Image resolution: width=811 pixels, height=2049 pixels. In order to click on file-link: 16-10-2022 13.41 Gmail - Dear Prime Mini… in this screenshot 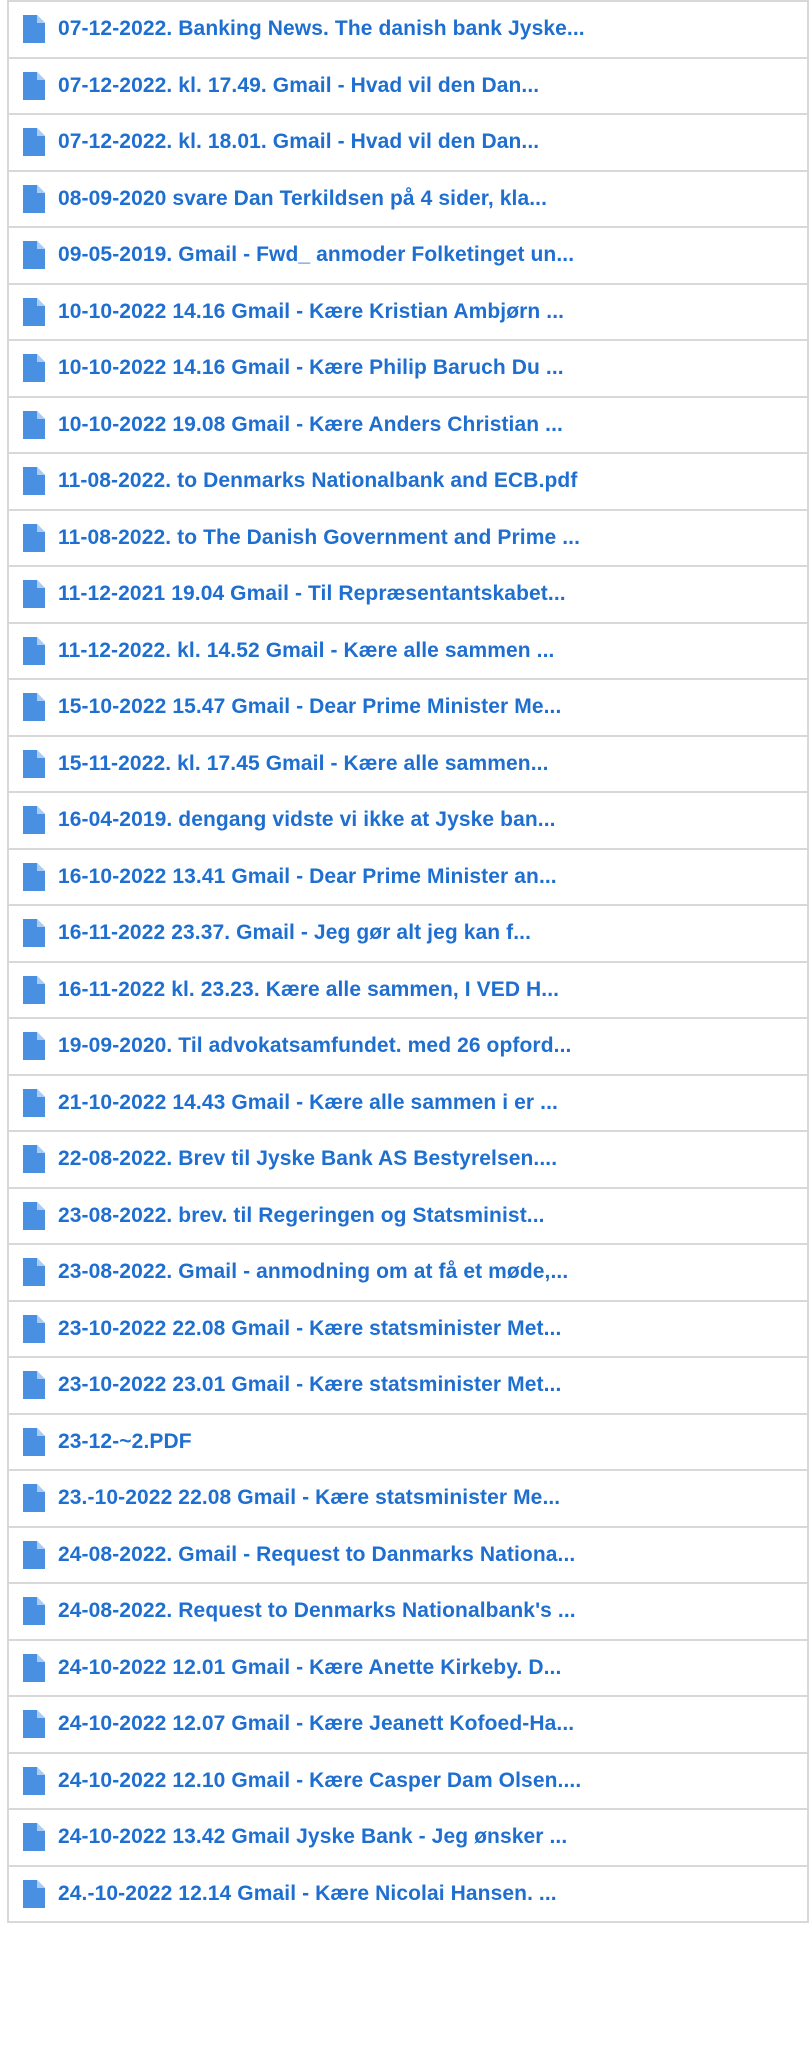, I will do `click(307, 877)`.